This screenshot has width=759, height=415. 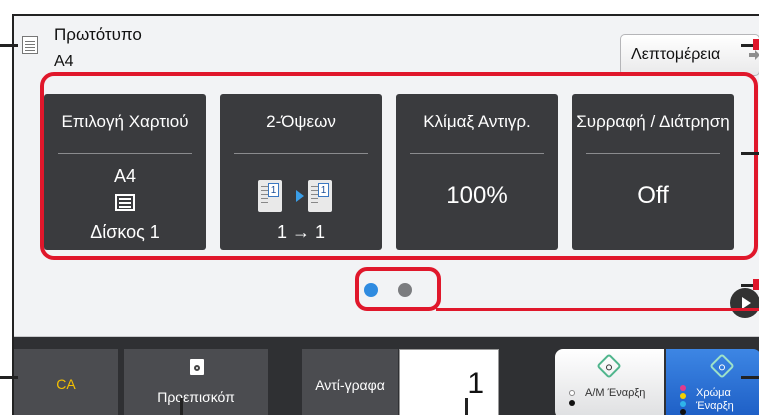 What do you see at coordinates (609, 382) in the screenshot?
I see `bw-start-button: Α/Μ Έναρξη` at bounding box center [609, 382].